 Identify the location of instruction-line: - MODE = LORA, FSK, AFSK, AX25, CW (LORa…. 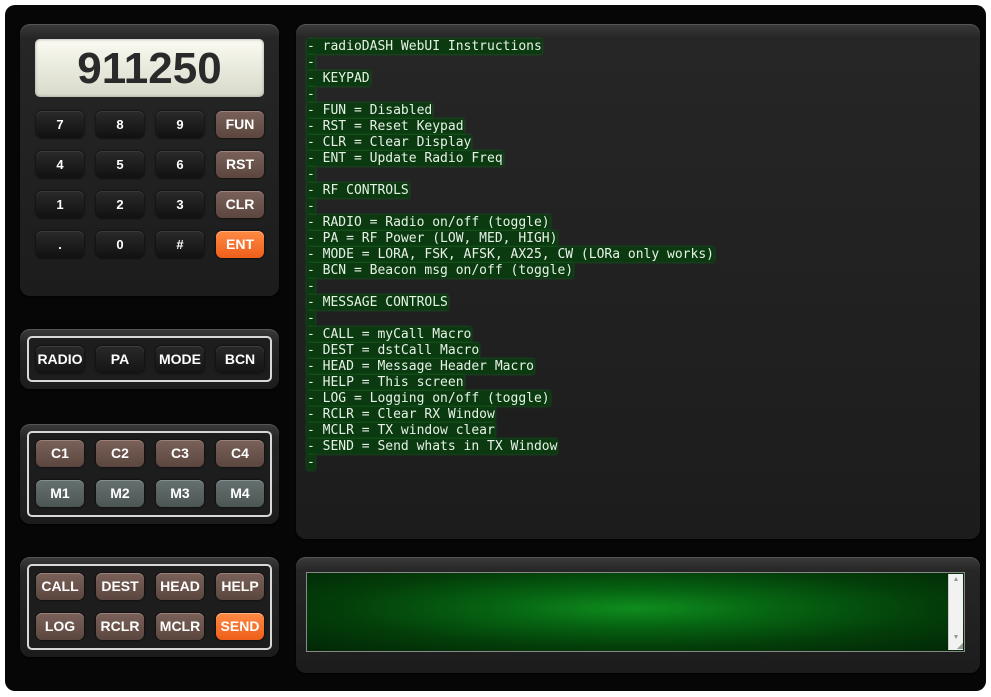
(637, 255).